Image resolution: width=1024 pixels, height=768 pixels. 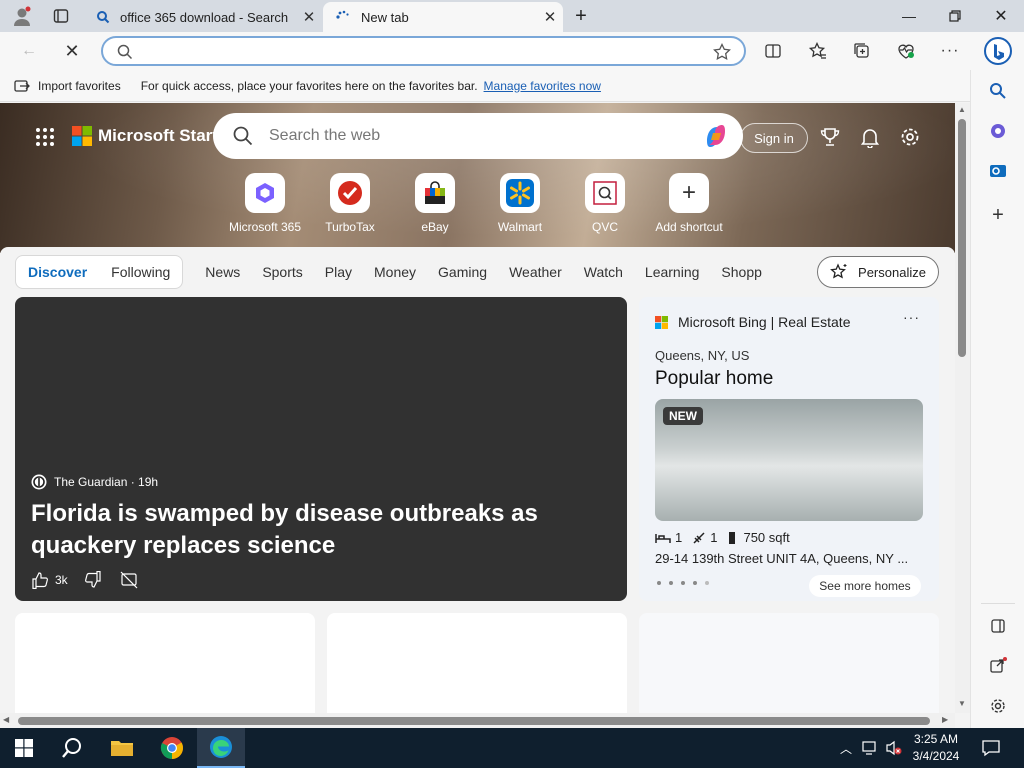 What do you see at coordinates (338, 272) in the screenshot?
I see `nav-item: Play` at bounding box center [338, 272].